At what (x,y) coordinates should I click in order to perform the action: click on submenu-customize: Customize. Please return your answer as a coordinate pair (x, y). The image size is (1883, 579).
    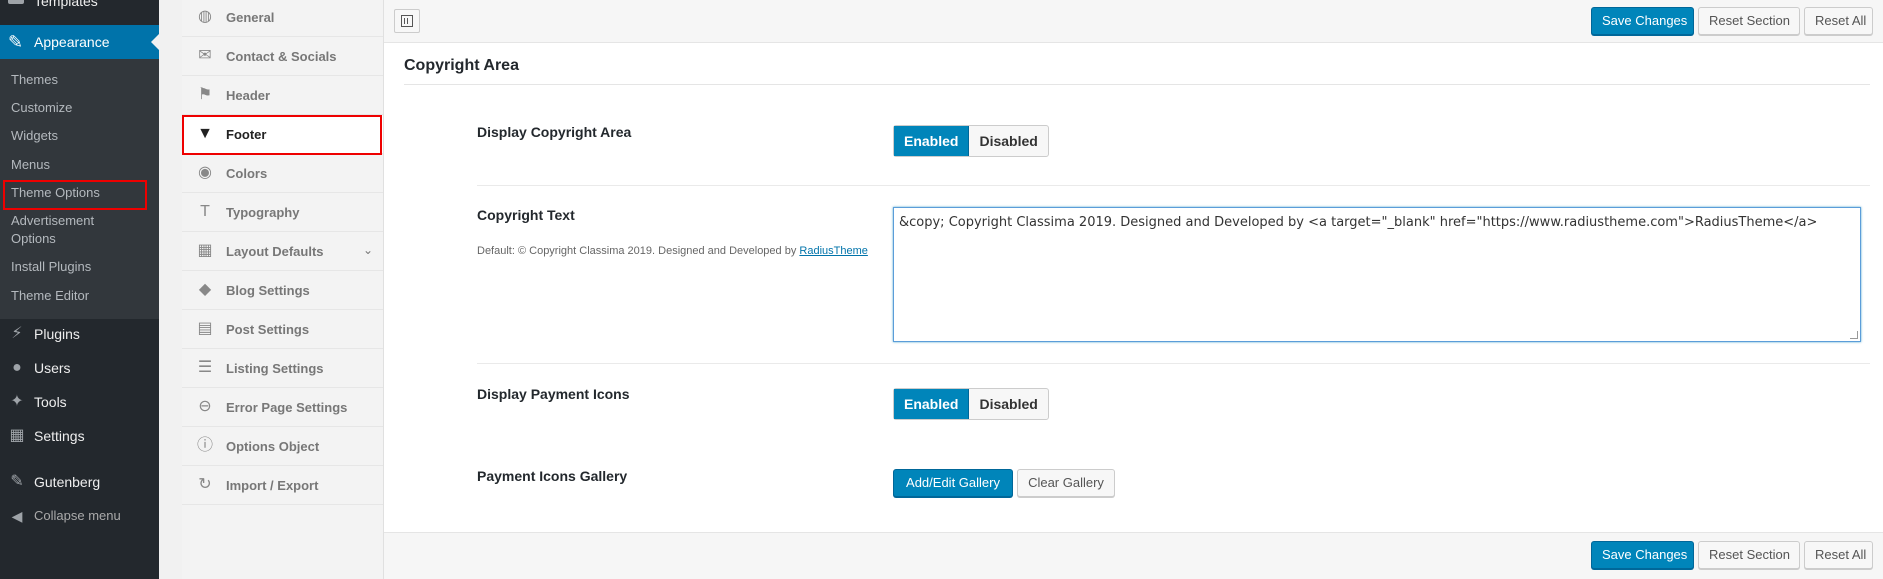
    Looking at the image, I should click on (41, 108).